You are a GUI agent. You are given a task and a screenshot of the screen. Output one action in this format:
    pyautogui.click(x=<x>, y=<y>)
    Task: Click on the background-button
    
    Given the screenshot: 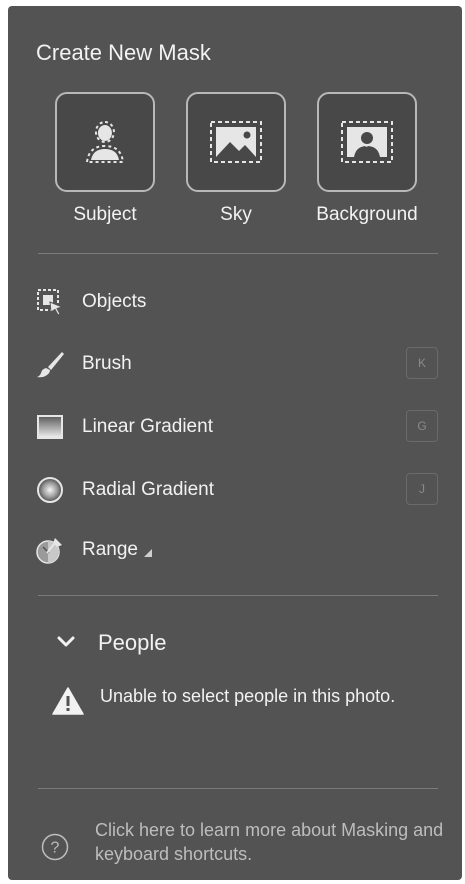 What is the action you would take?
    pyautogui.click(x=367, y=142)
    